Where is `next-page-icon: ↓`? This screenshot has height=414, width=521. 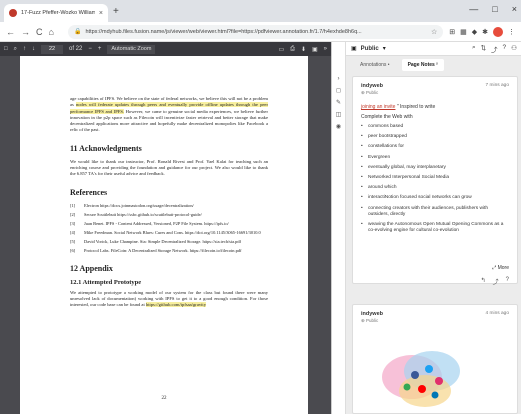 next-page-icon: ↓ is located at coordinates (33, 49).